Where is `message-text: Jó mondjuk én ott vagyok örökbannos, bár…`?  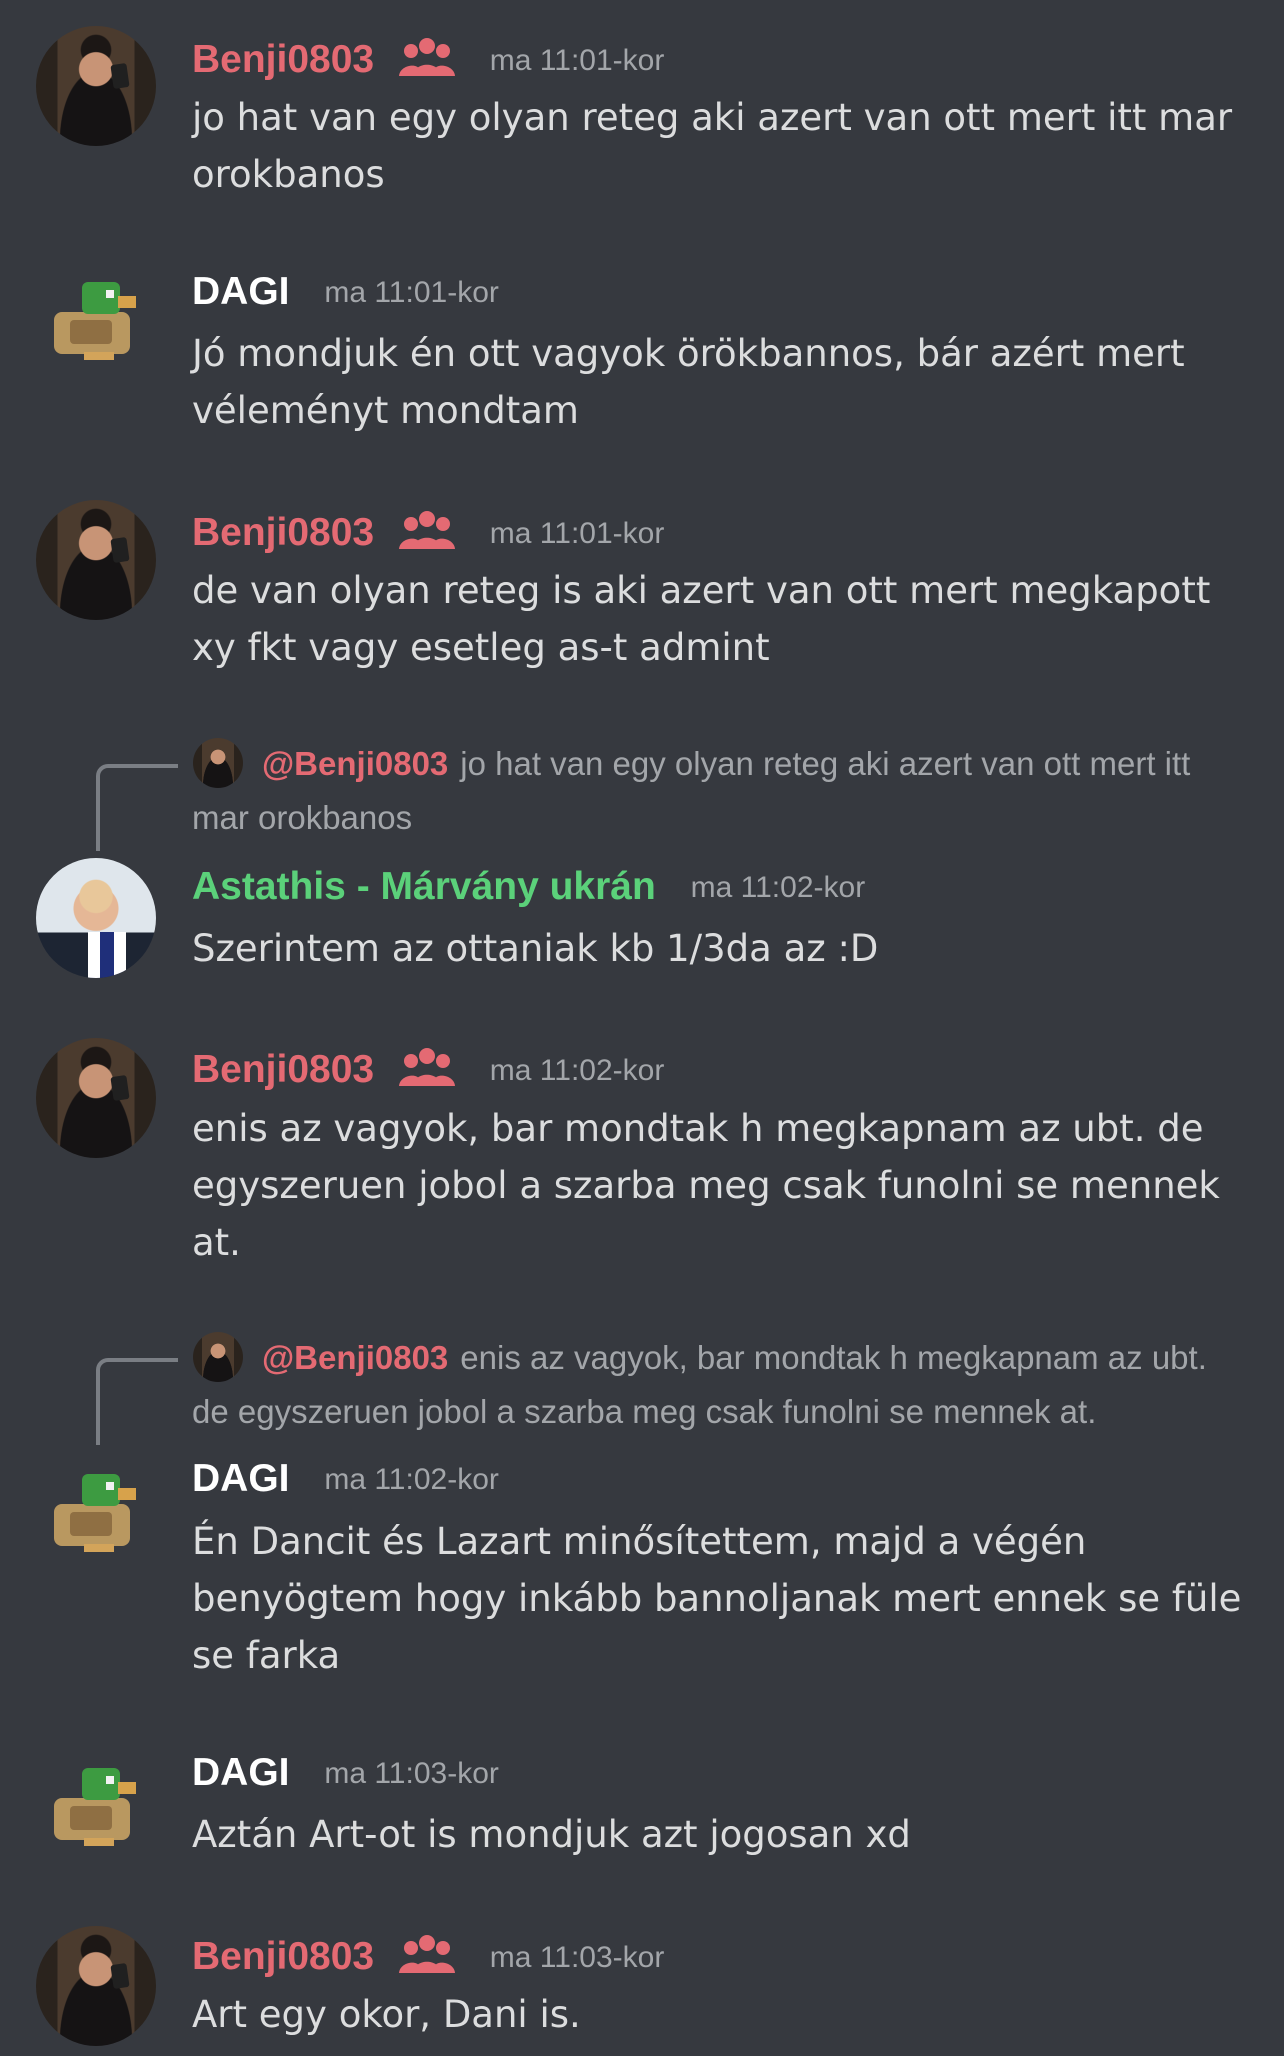
message-text: Jó mondjuk én ott vagyok örökbannos, bár… is located at coordinates (694, 382).